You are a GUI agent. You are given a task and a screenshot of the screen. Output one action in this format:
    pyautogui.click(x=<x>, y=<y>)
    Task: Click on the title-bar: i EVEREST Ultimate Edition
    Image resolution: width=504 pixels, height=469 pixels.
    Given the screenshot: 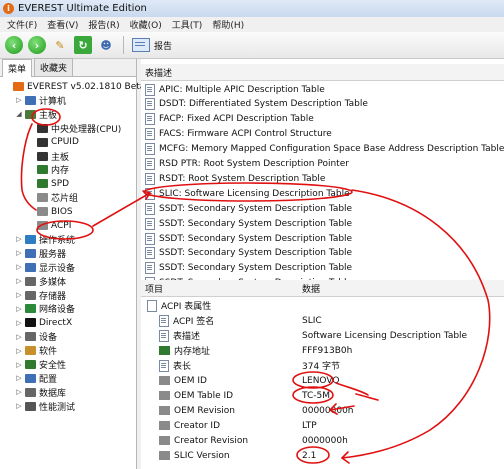 What is the action you would take?
    pyautogui.click(x=252, y=9)
    